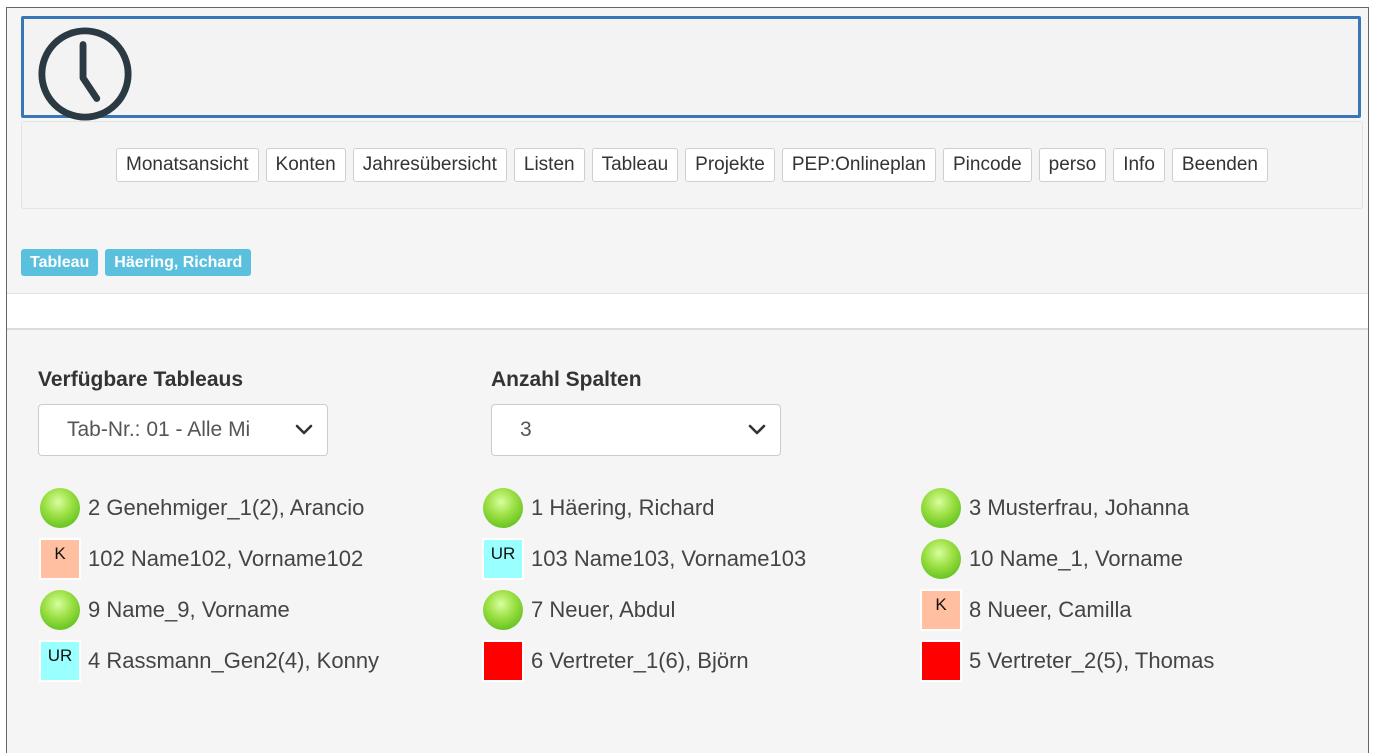 The image size is (1373, 753). Describe the element at coordinates (858, 165) in the screenshot. I see `nav-pep-onlineplan-button: PEP:Onlineplan` at that location.